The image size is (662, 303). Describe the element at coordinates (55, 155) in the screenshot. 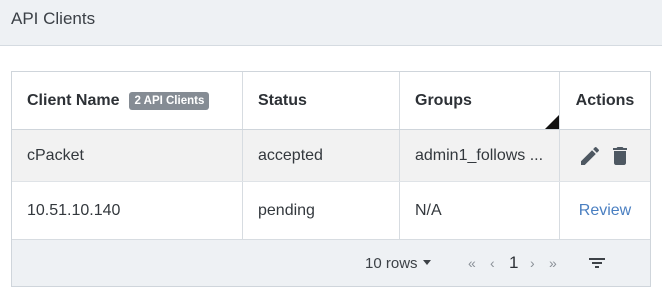

I see `client-name-text: cPacket` at that location.